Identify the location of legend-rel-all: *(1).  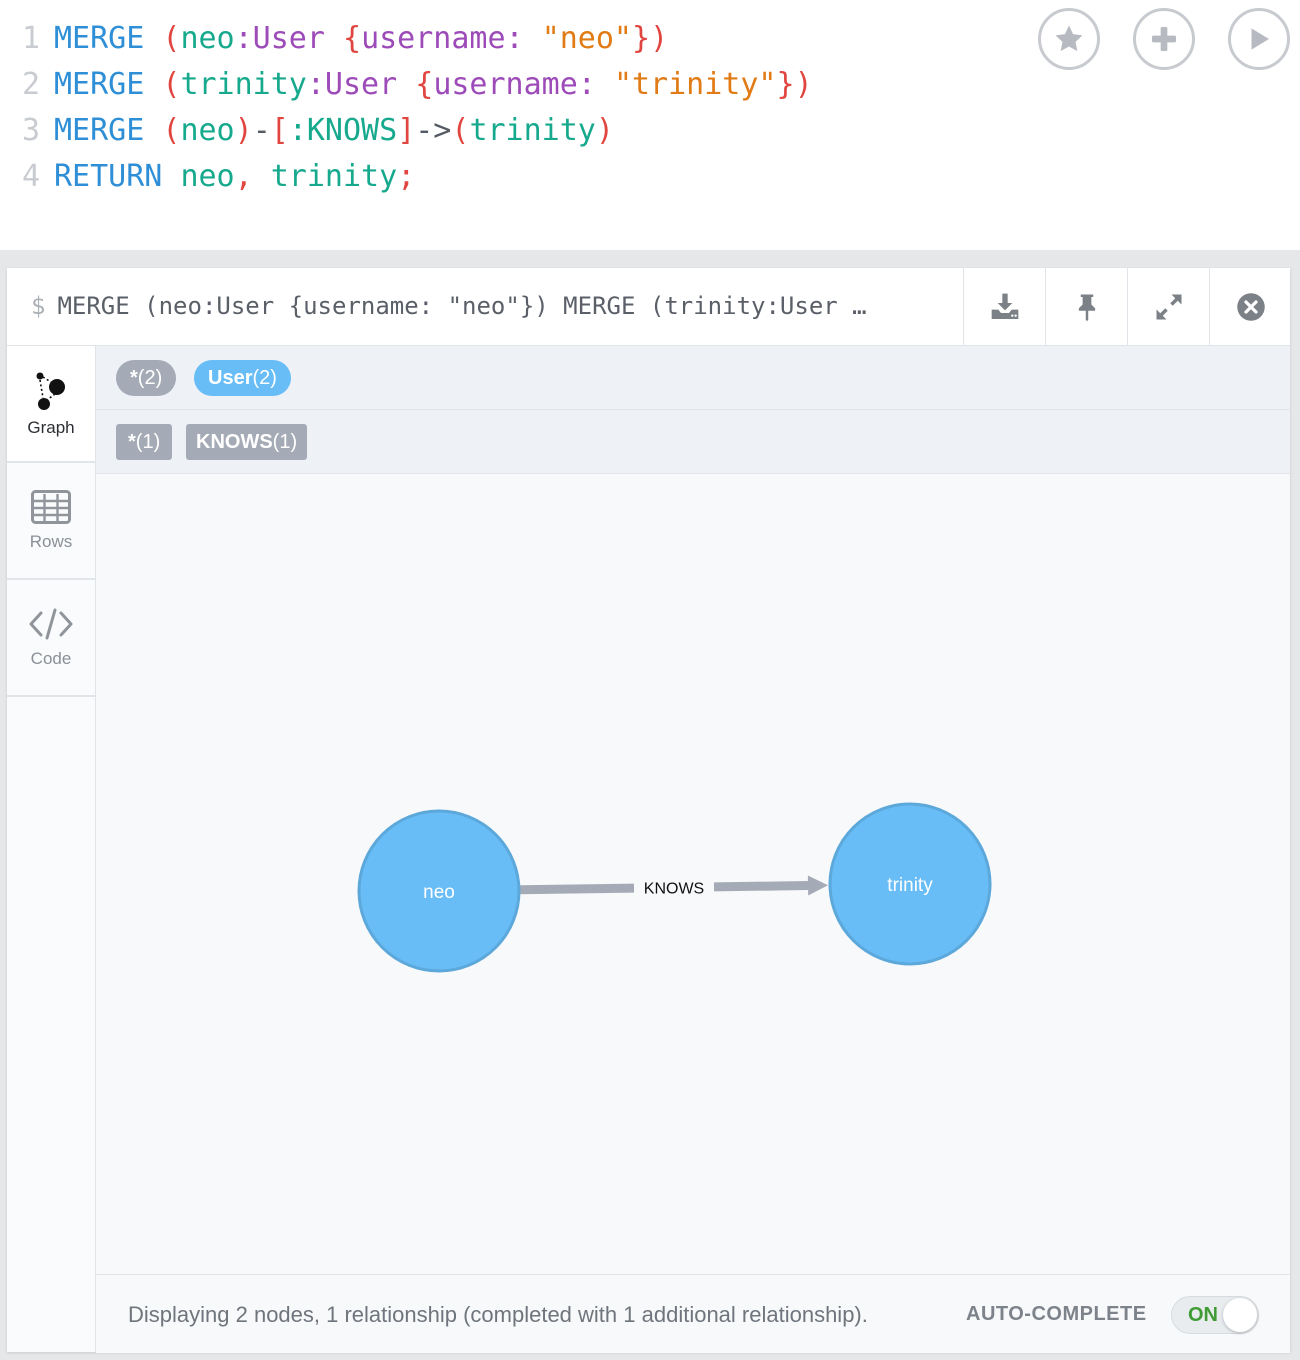
(144, 442).